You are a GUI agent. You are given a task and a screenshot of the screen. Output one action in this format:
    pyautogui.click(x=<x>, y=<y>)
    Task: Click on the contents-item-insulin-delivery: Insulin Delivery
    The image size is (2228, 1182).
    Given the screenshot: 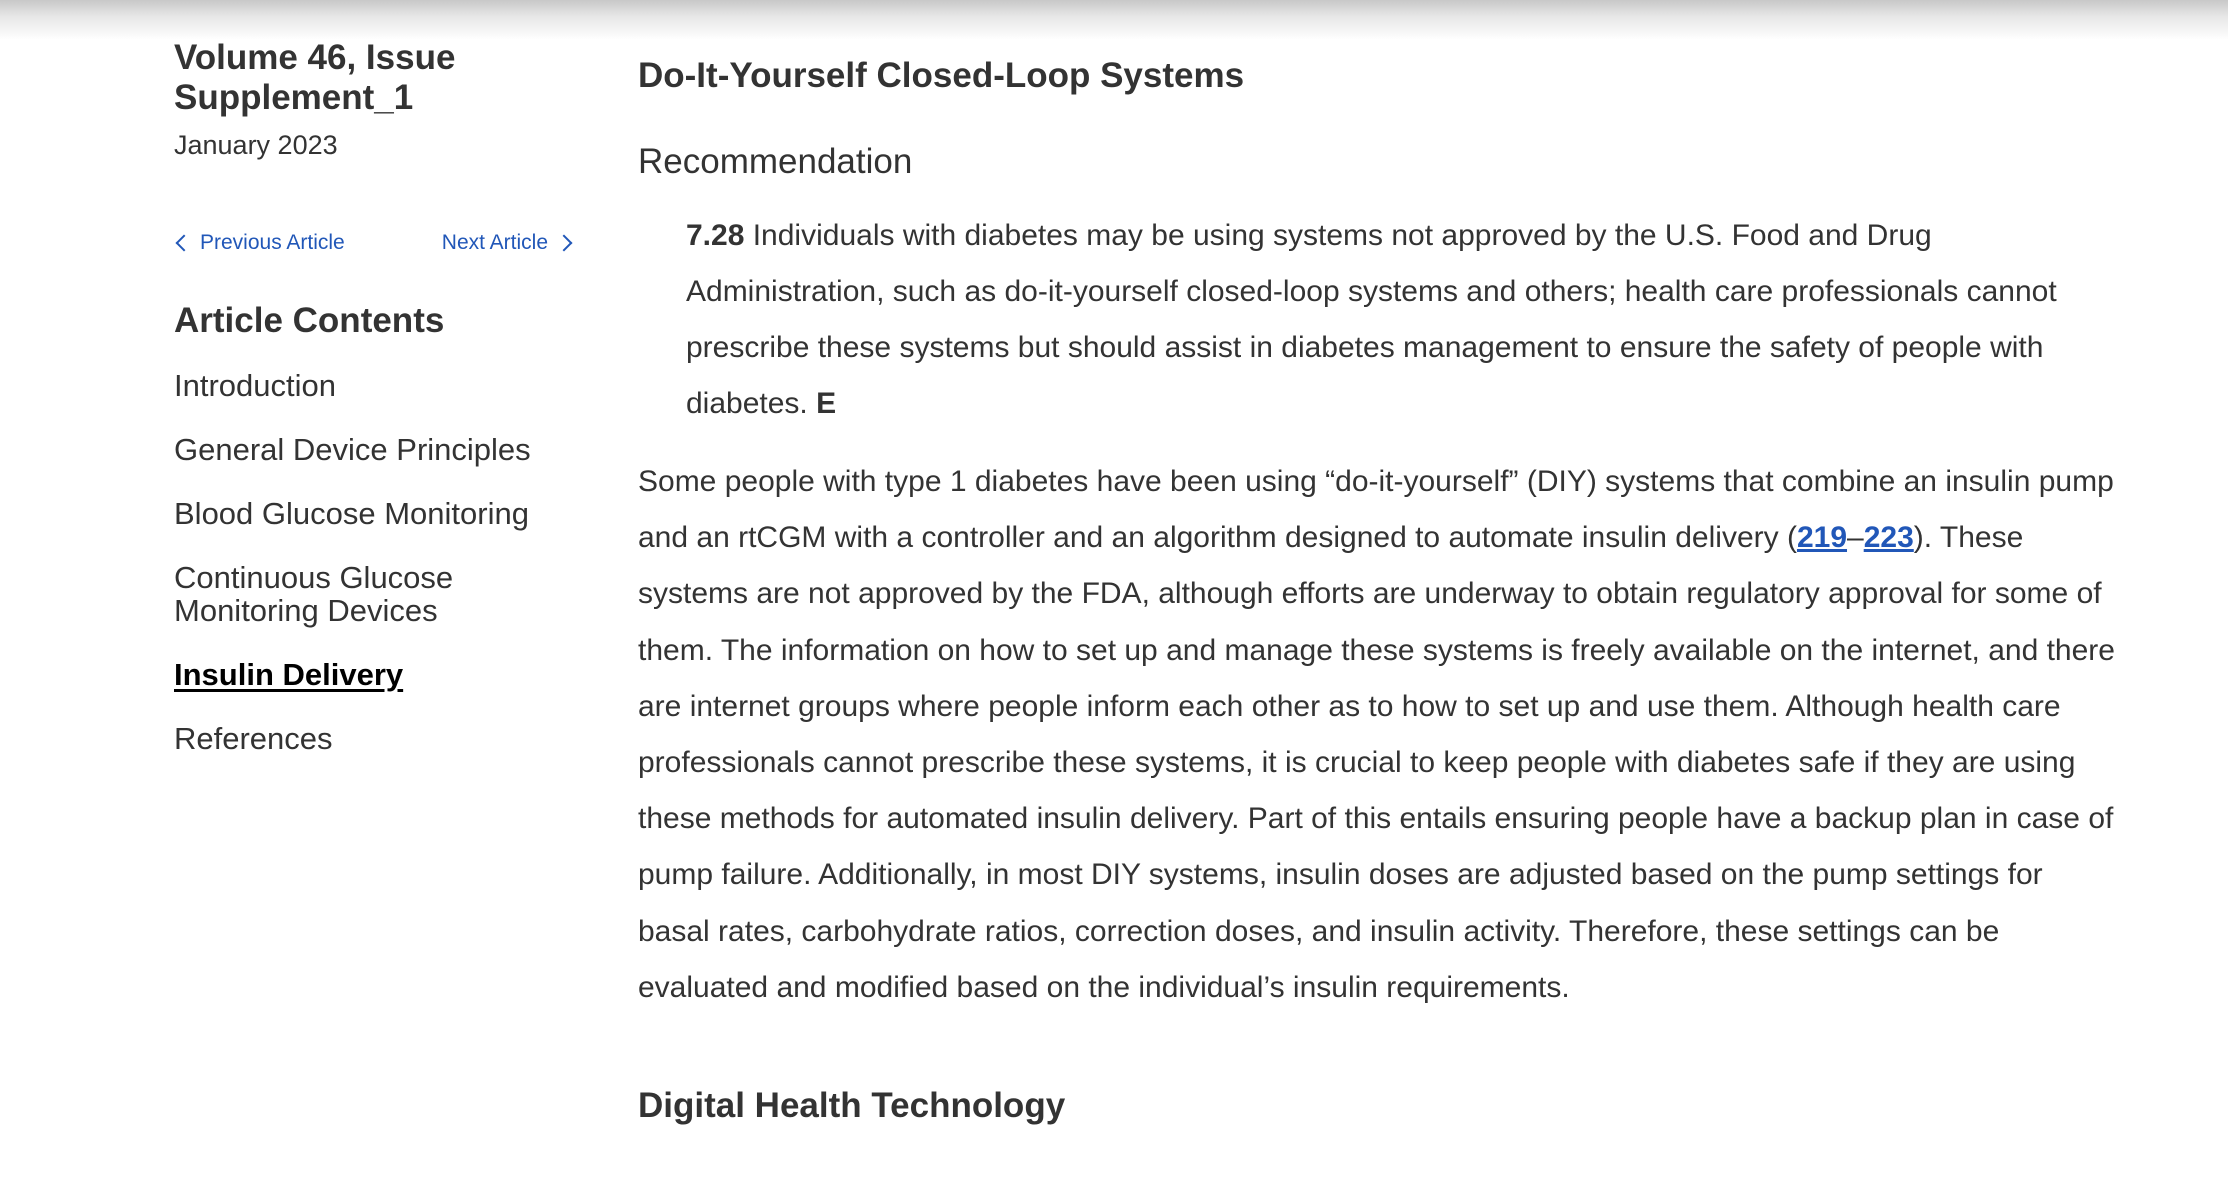 What is the action you would take?
    pyautogui.click(x=384, y=674)
    